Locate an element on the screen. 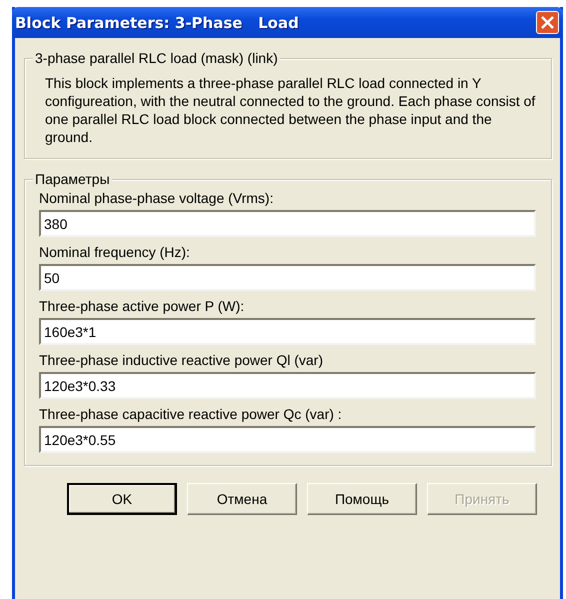 The width and height of the screenshot is (566, 599). description-text: This block implements a three-phase parallel RLC load connected in Y configureation, with the neutral connected to the ground. Each phase consist of one parallel RLC load block connected between the phase input and the ground. is located at coordinates (290, 110).